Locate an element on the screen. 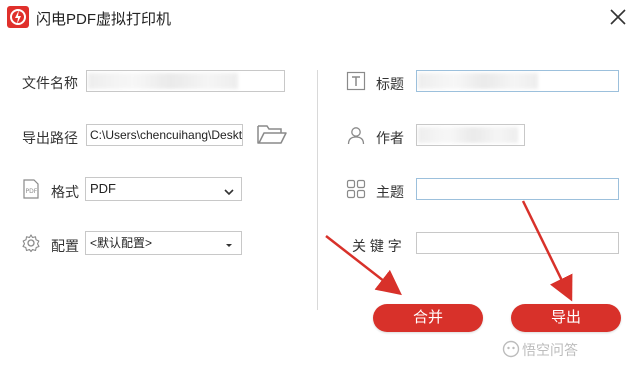 The image size is (640, 366). arrow-to-export is located at coordinates (547, 251).